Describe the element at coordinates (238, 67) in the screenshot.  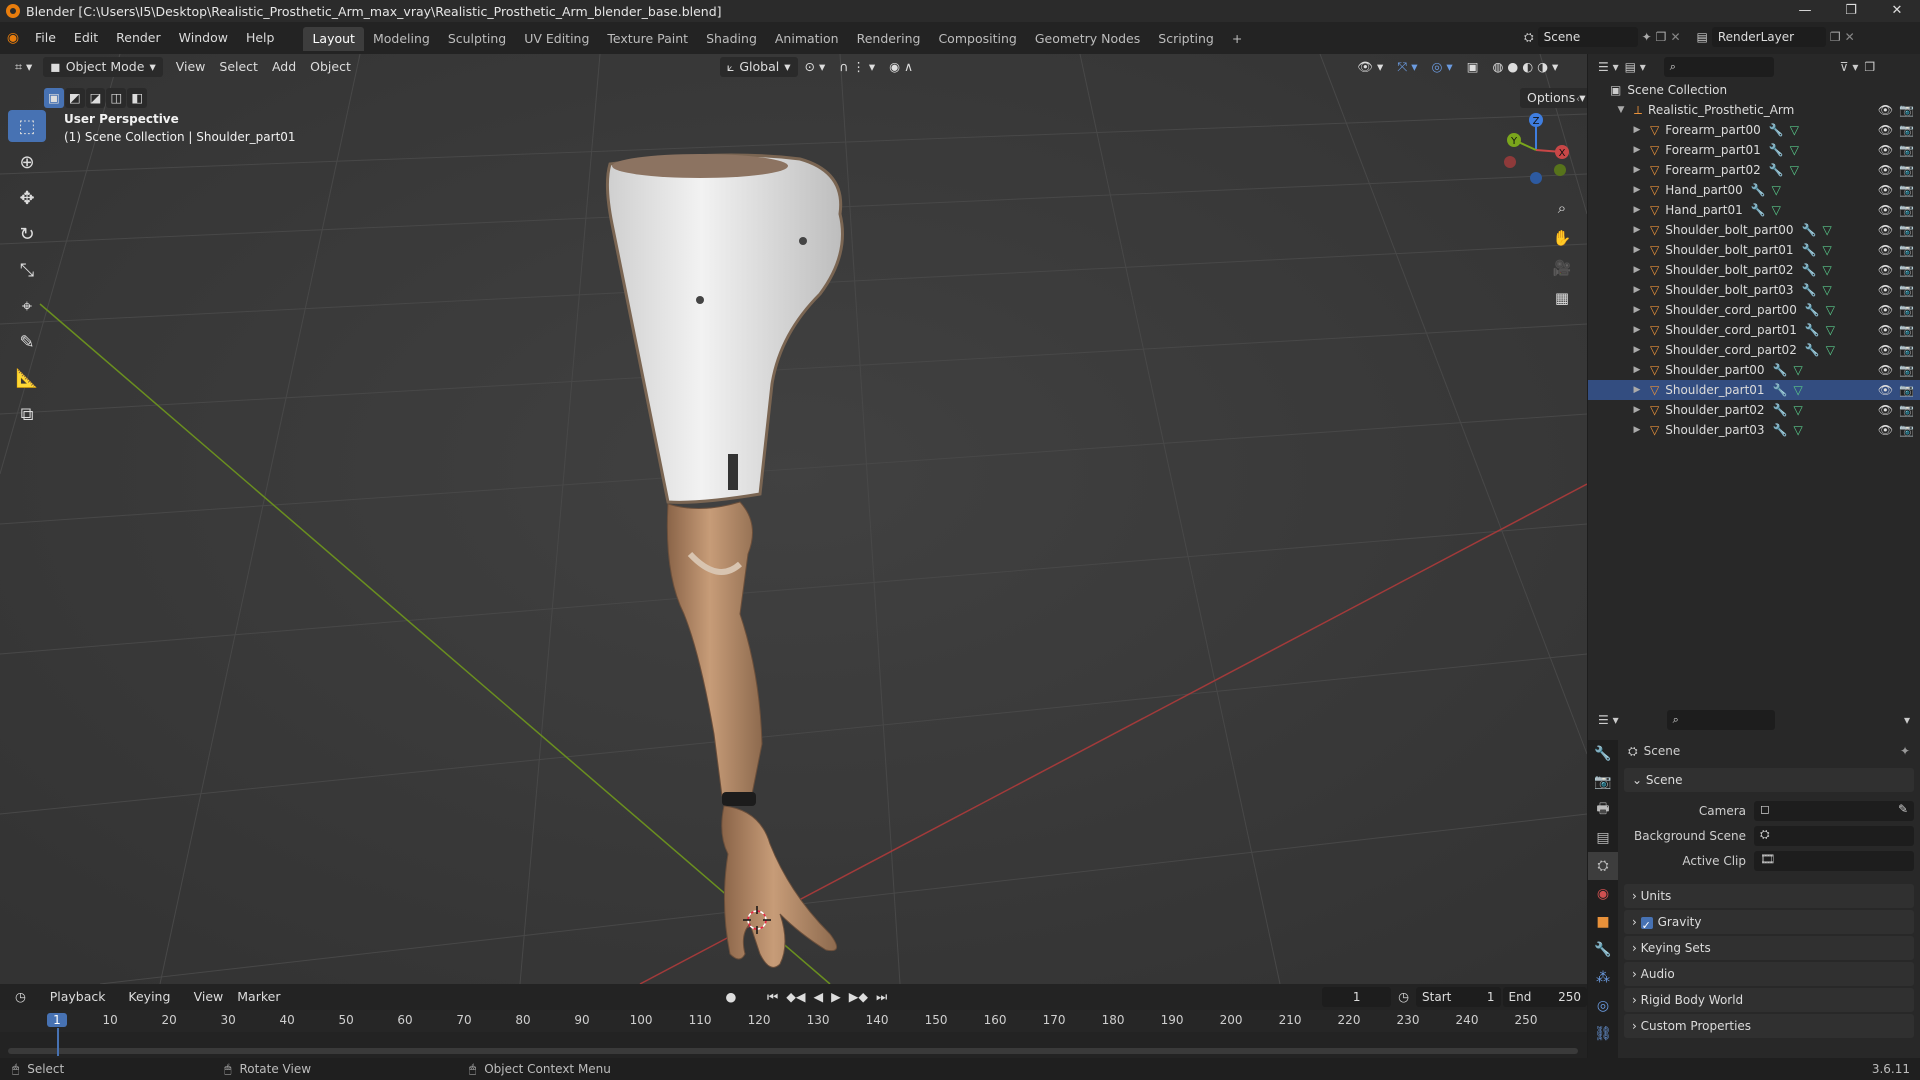
I see `menu-select: Select` at that location.